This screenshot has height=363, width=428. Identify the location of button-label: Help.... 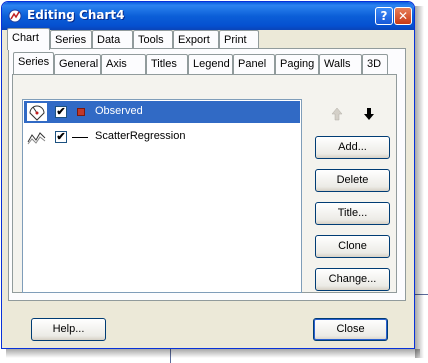
(68, 329).